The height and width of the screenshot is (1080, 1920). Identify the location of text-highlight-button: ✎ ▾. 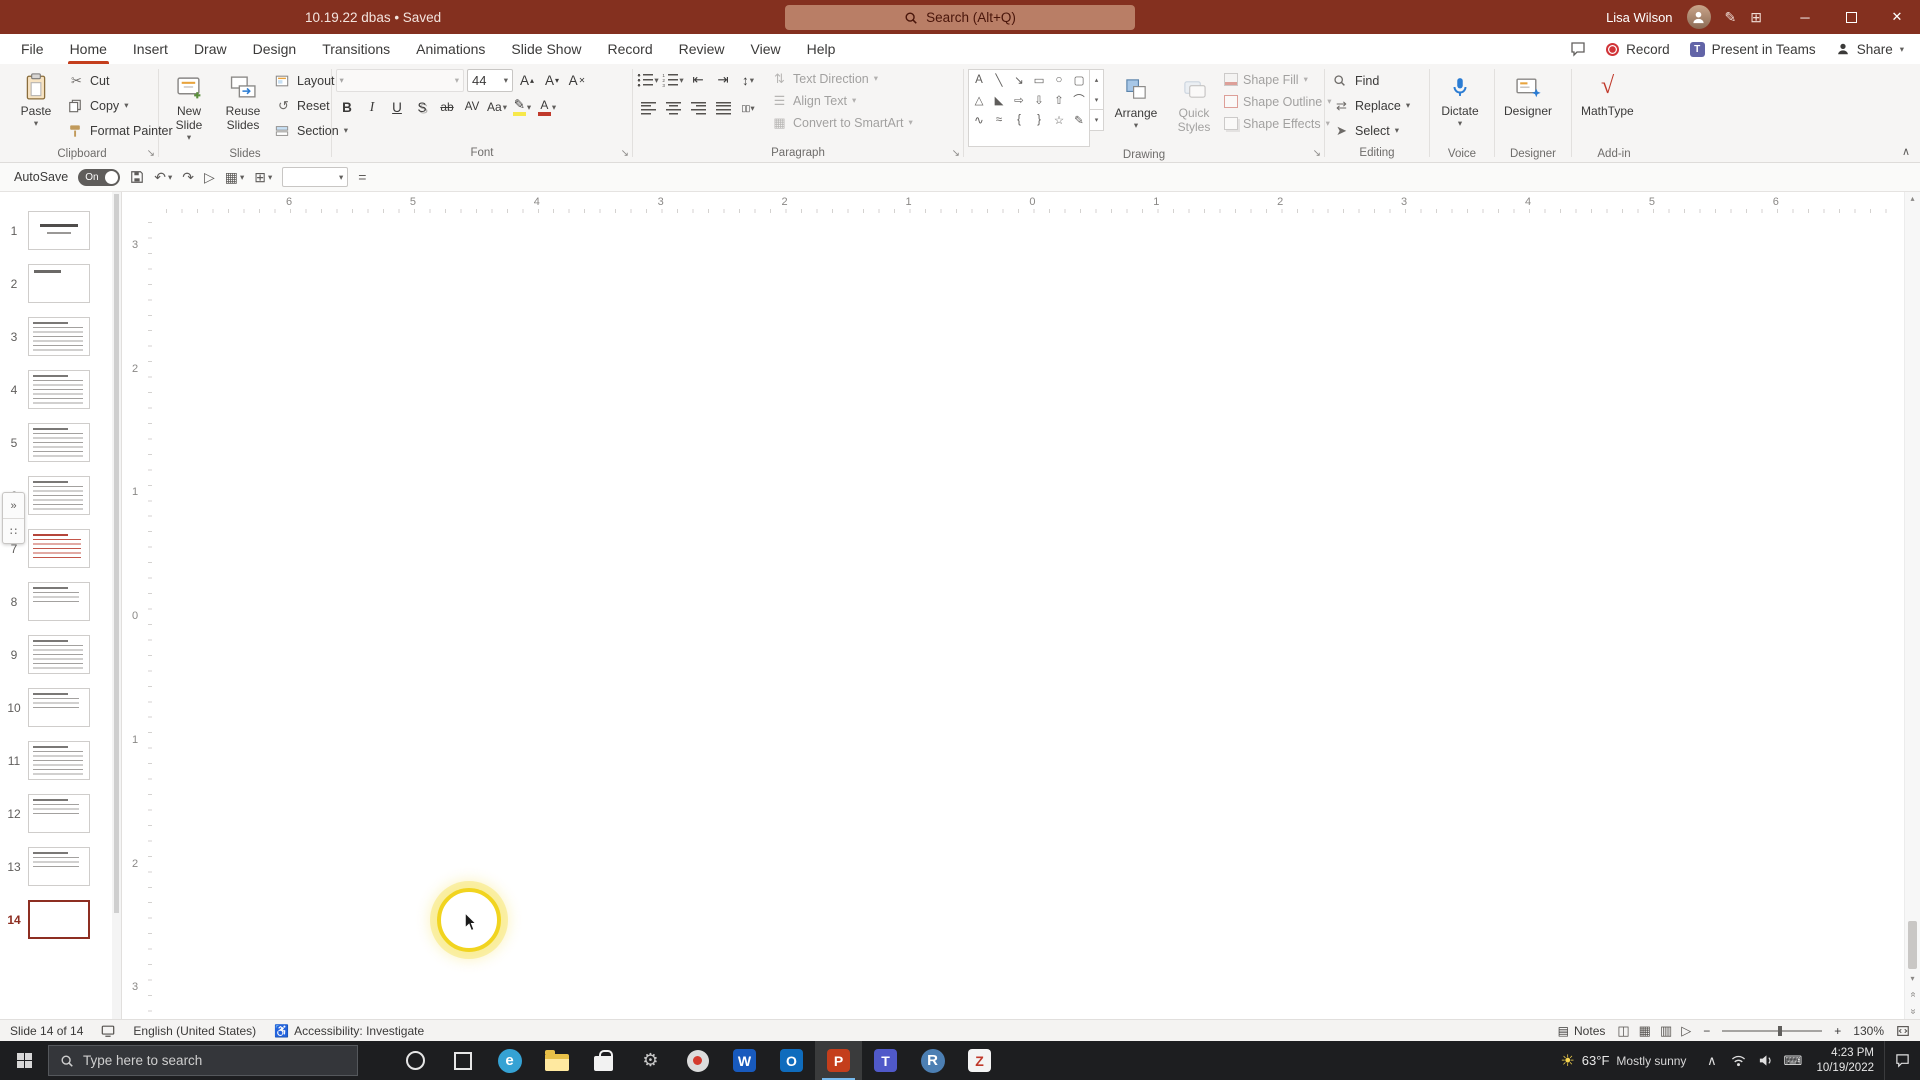
(522, 107).